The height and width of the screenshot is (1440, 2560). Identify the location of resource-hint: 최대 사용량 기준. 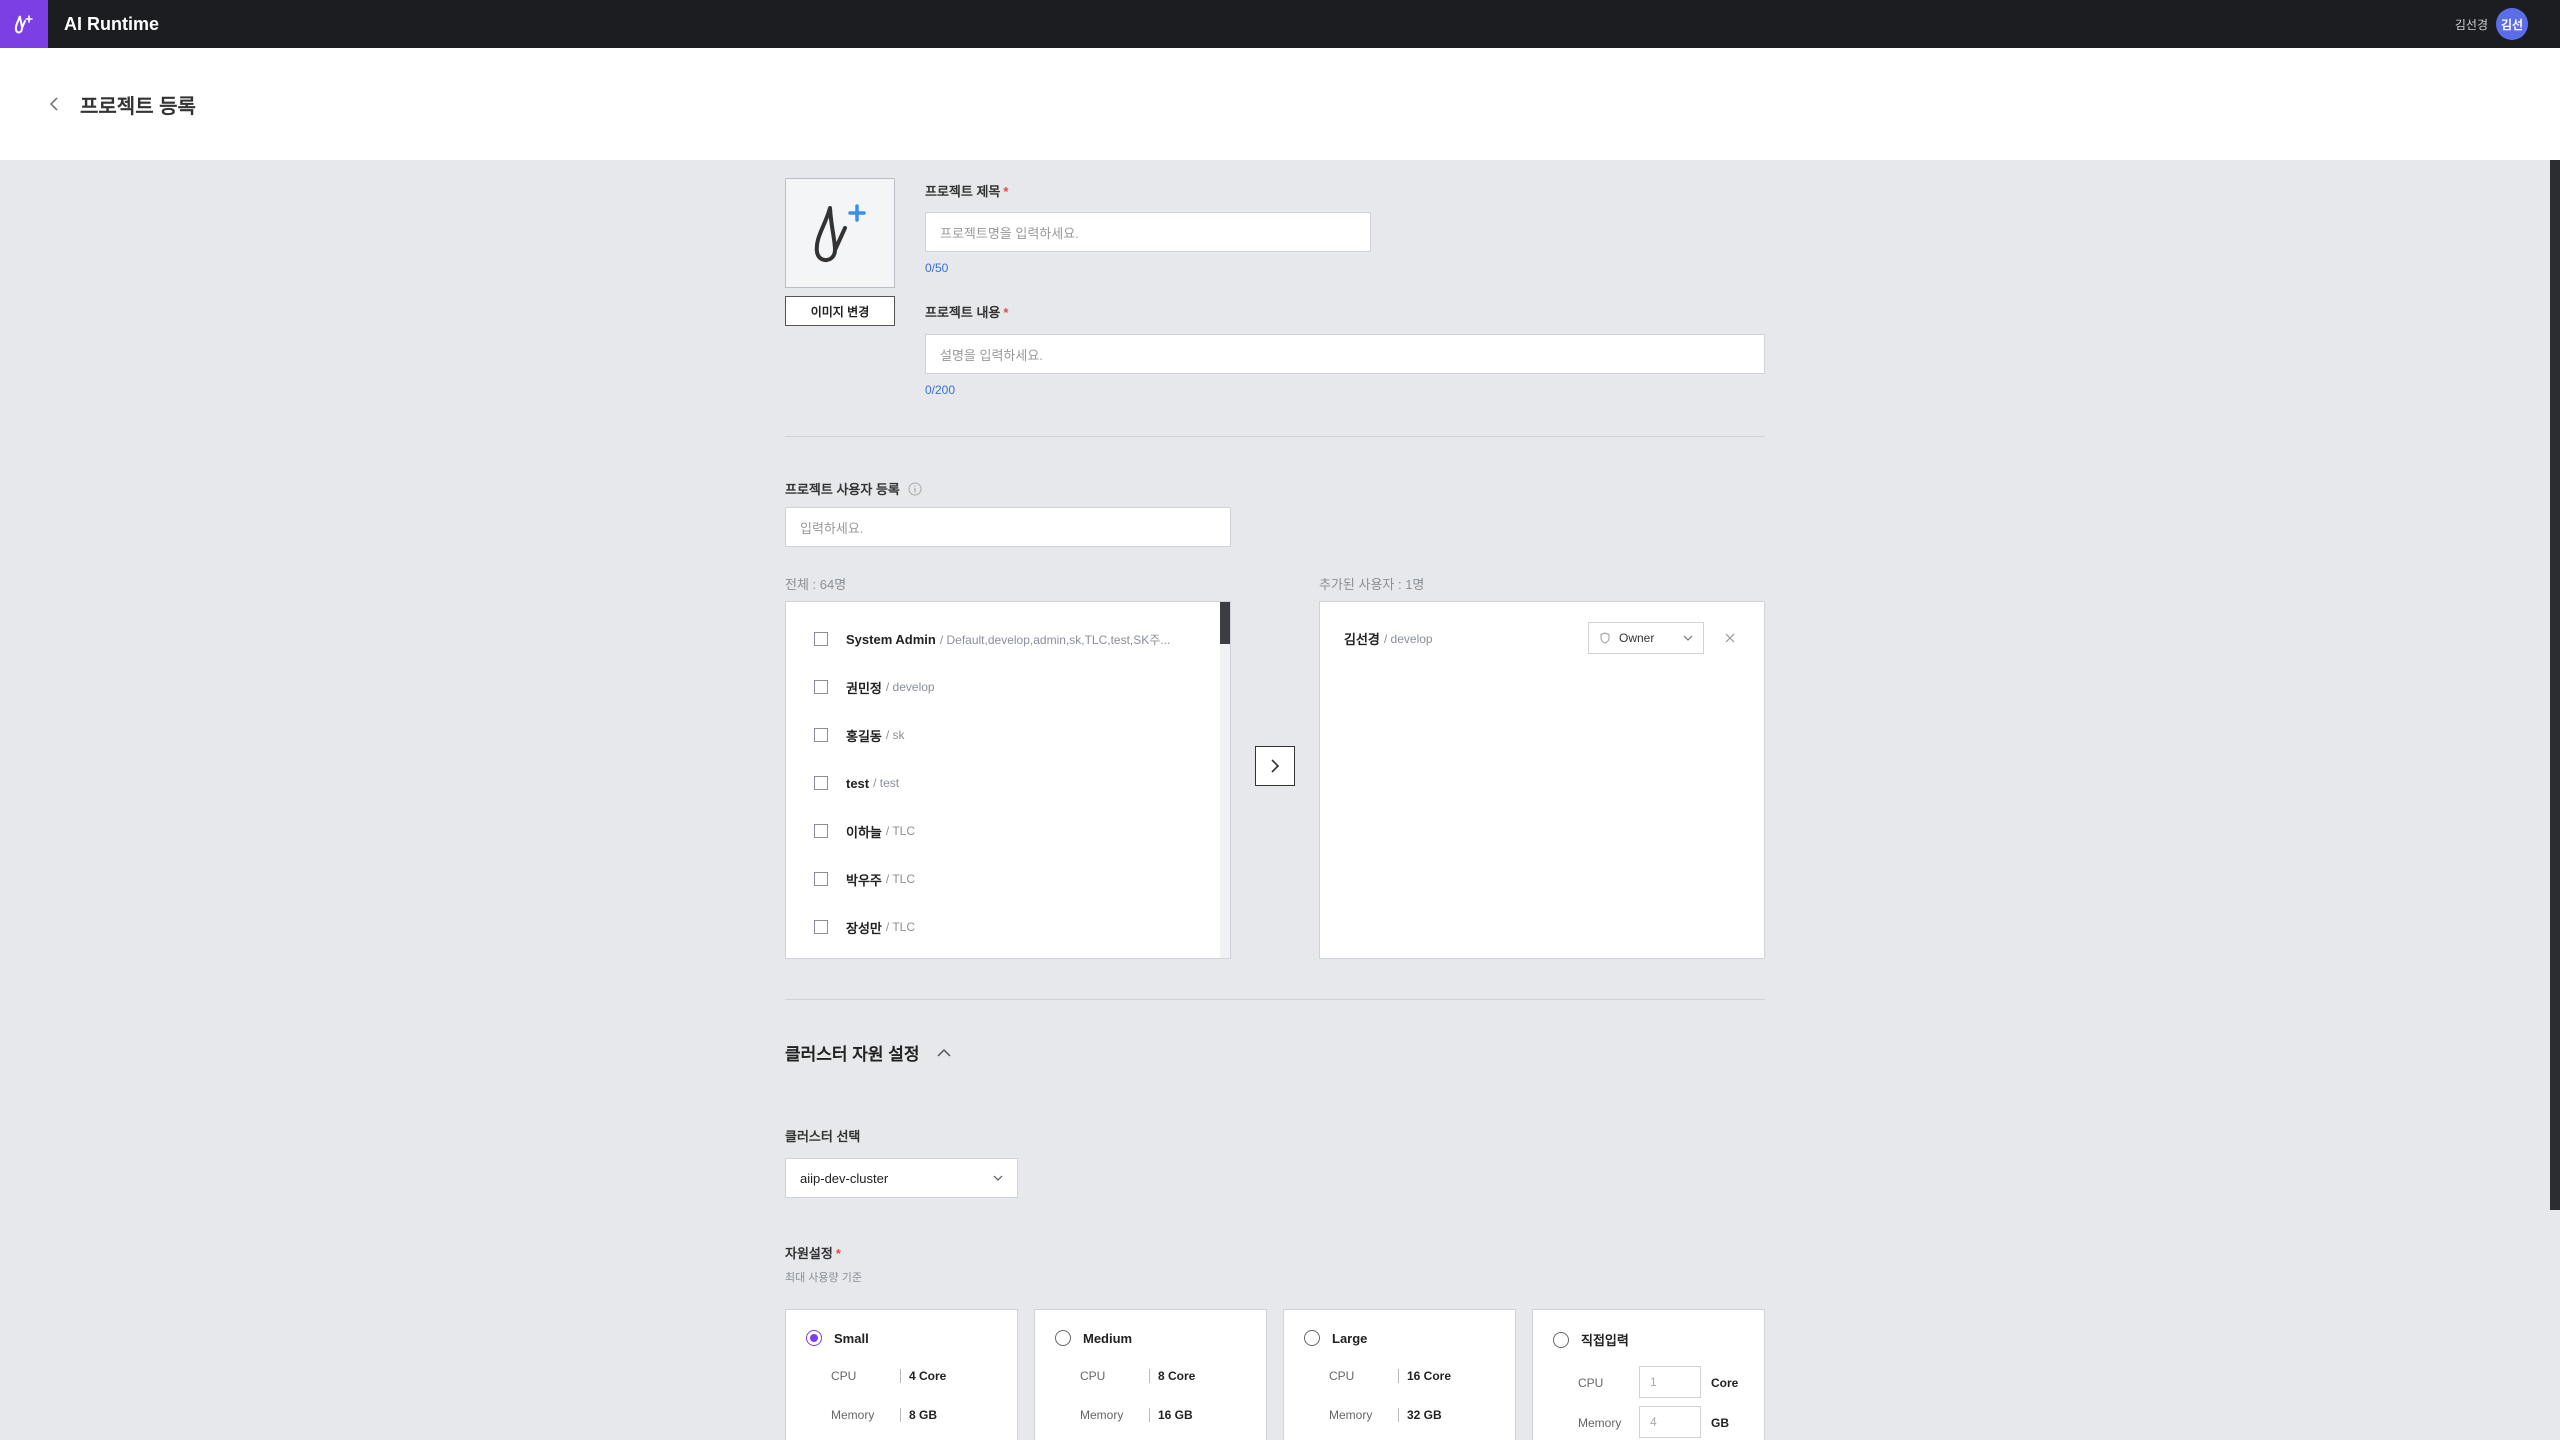
(823, 1278).